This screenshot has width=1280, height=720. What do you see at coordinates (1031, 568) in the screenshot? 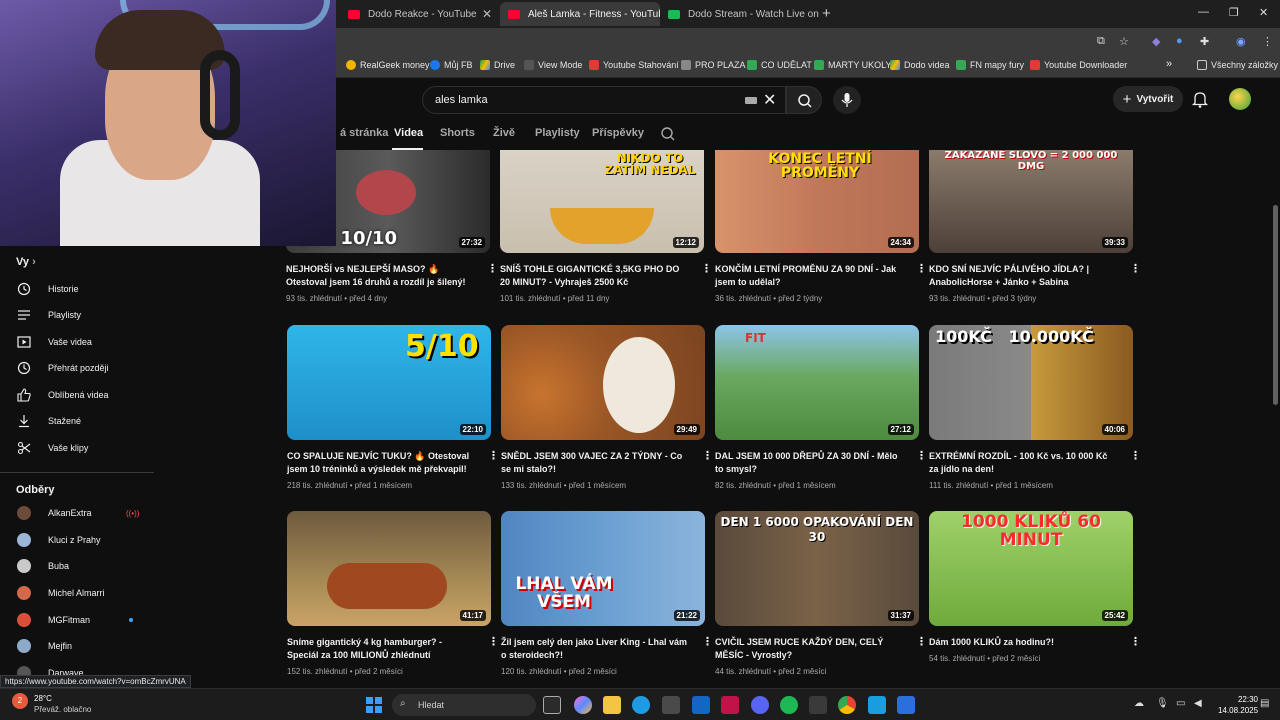
I see `video-thumbnail: 1000 KLIKŮ 60 MINUT 25:42` at bounding box center [1031, 568].